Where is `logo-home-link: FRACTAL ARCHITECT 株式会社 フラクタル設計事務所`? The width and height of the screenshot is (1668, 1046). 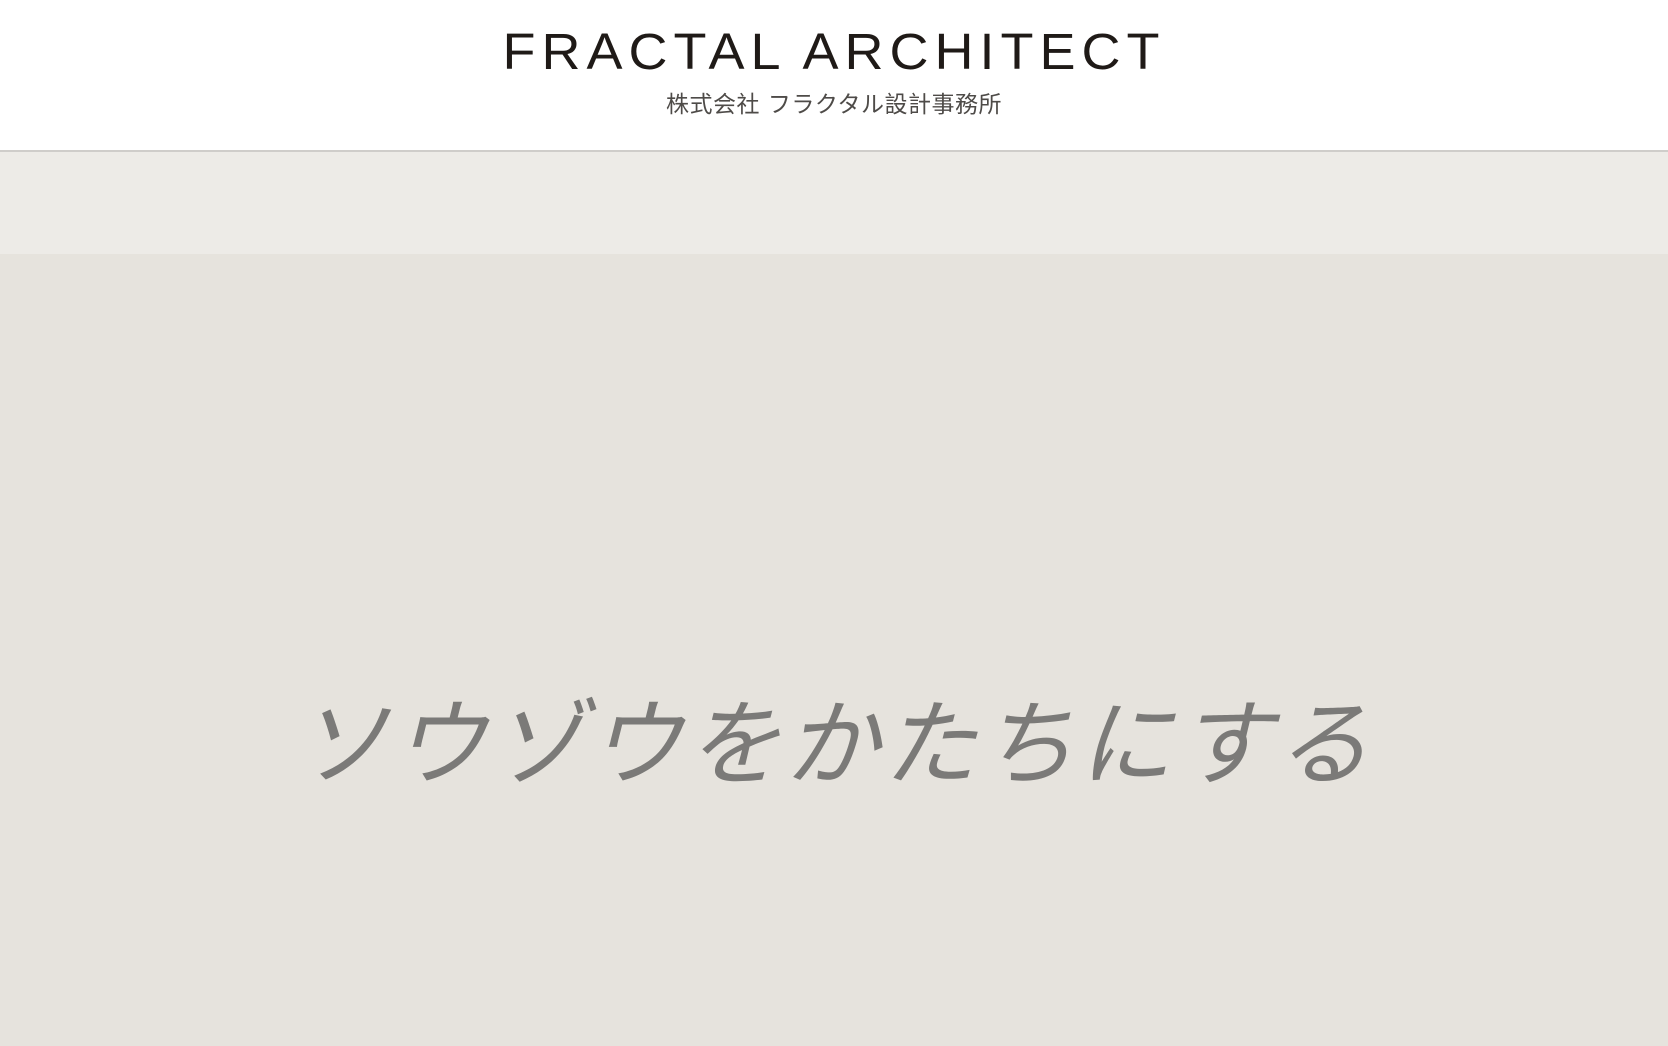 logo-home-link: FRACTAL ARCHITECT 株式会社 フラクタル設計事務所 is located at coordinates (834, 75).